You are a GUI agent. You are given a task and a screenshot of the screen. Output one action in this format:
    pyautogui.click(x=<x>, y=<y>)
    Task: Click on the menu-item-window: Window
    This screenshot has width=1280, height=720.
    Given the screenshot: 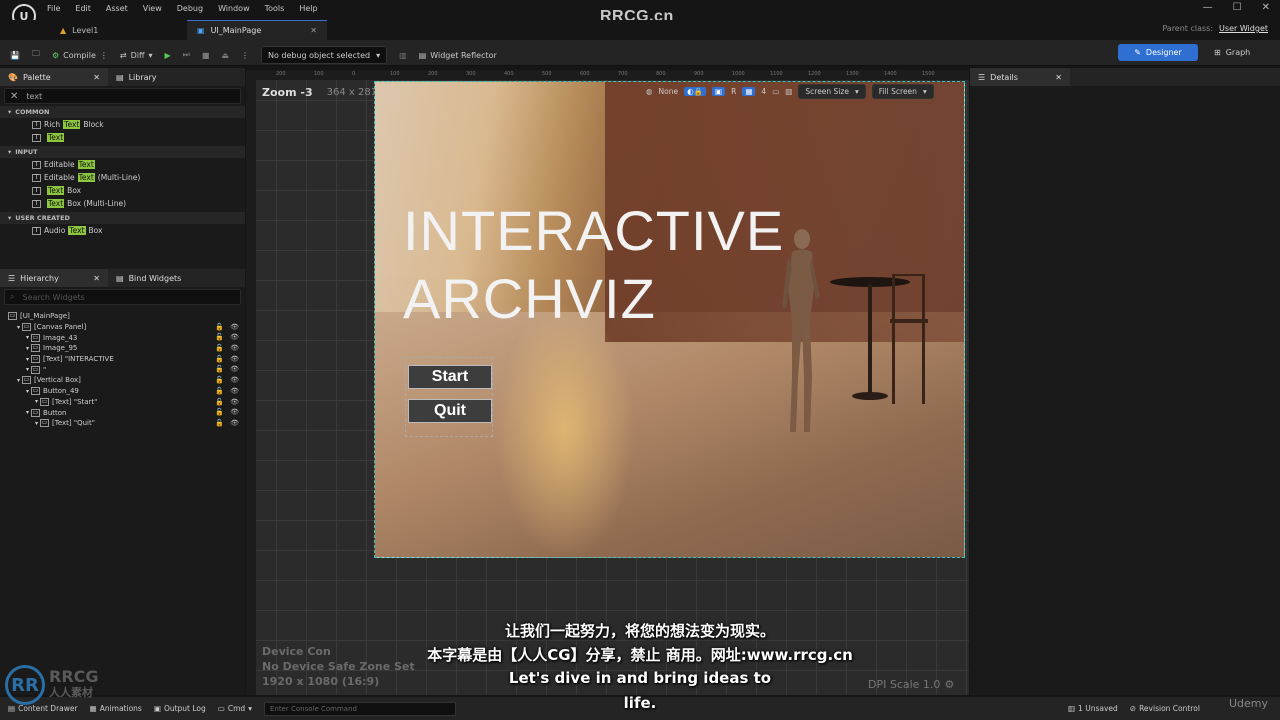 What is the action you would take?
    pyautogui.click(x=234, y=8)
    